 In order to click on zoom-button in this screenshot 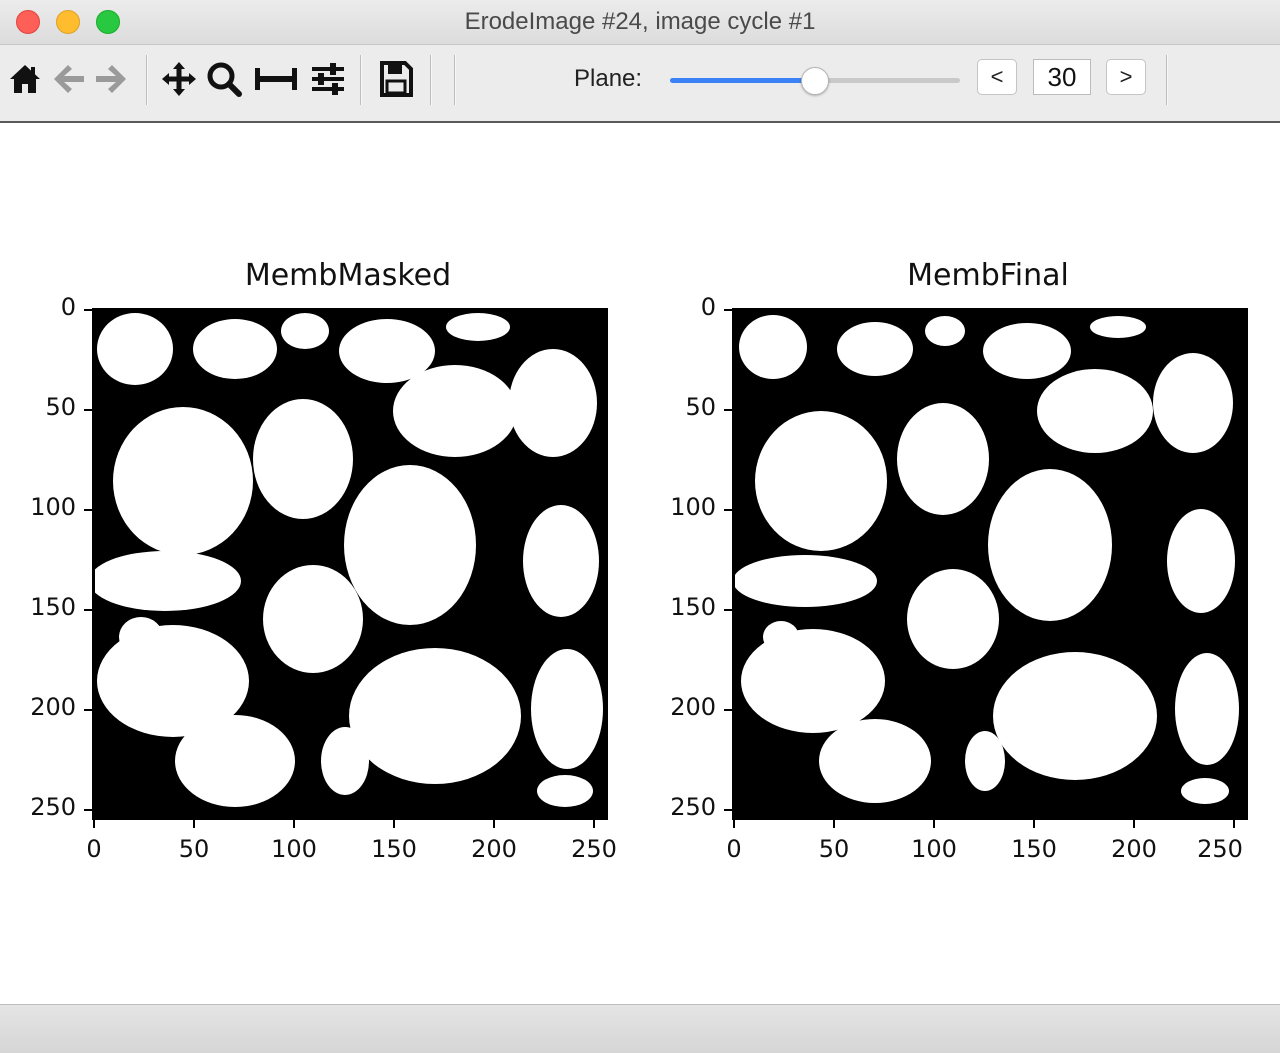, I will do `click(224, 79)`.